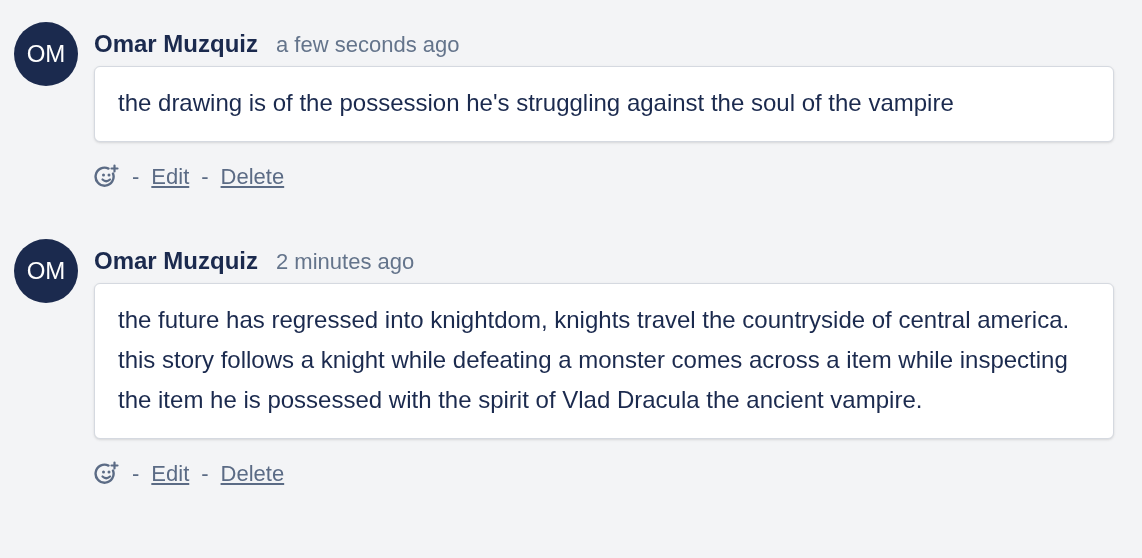 The height and width of the screenshot is (558, 1142). What do you see at coordinates (345, 262) in the screenshot?
I see `timestamp: 2 minutes ago` at bounding box center [345, 262].